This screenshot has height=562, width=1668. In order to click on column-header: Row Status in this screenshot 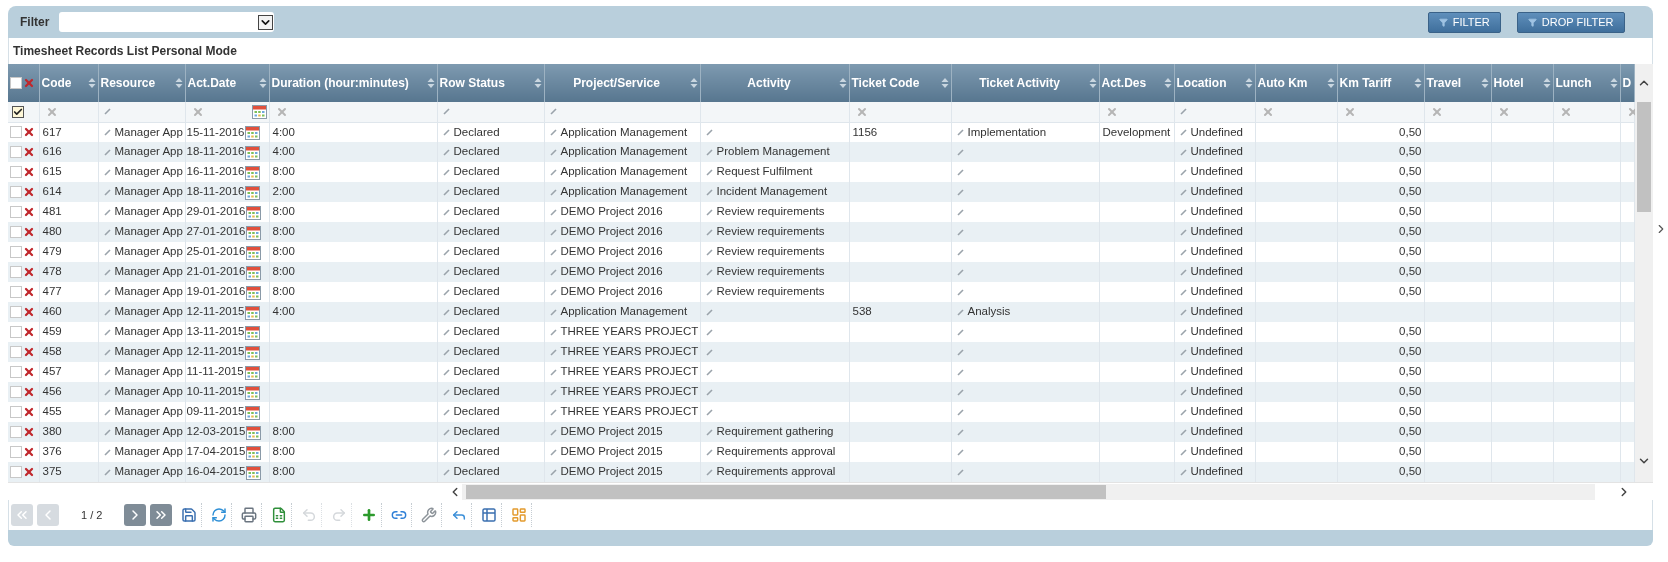, I will do `click(490, 83)`.